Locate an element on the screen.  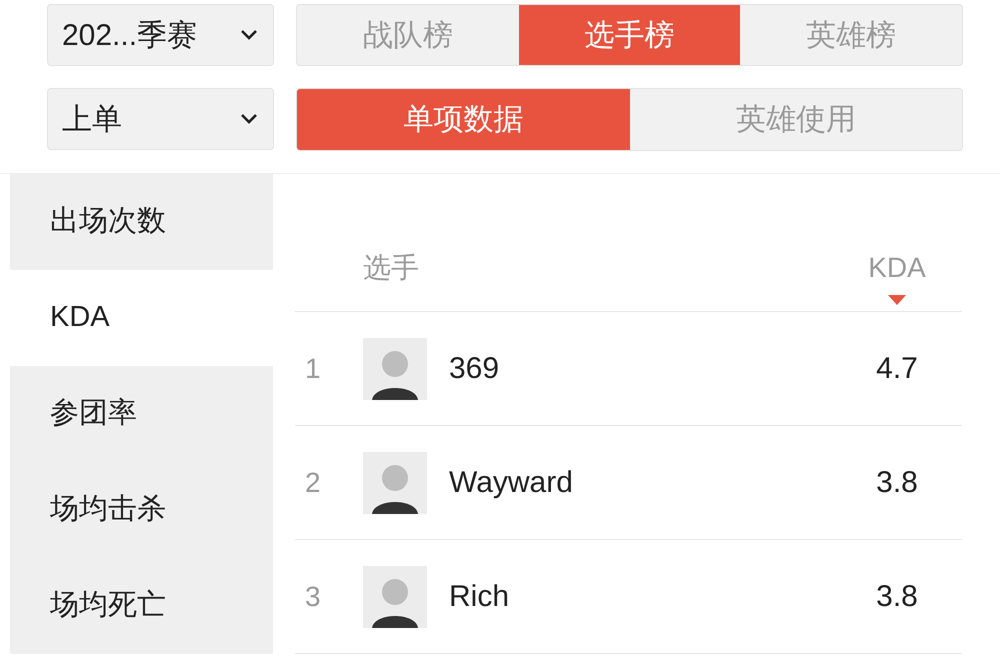
sidebar-item: 参团率 is located at coordinates (141, 414).